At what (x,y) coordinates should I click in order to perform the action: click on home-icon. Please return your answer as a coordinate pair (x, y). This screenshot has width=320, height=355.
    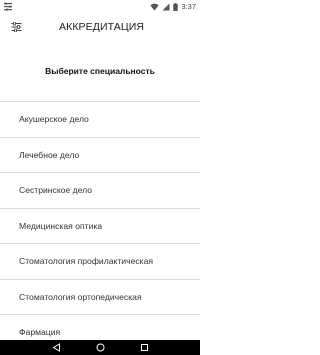
    Looking at the image, I should click on (100, 347).